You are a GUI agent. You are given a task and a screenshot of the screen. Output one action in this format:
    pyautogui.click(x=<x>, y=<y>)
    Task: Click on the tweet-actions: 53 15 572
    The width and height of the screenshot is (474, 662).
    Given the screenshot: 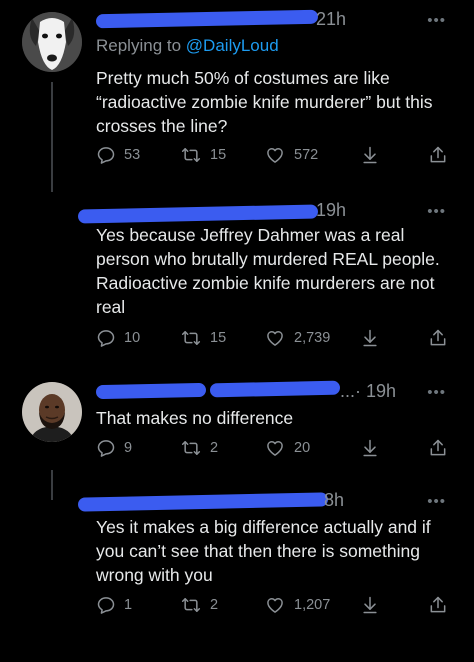 What is the action you would take?
    pyautogui.click(x=275, y=158)
    